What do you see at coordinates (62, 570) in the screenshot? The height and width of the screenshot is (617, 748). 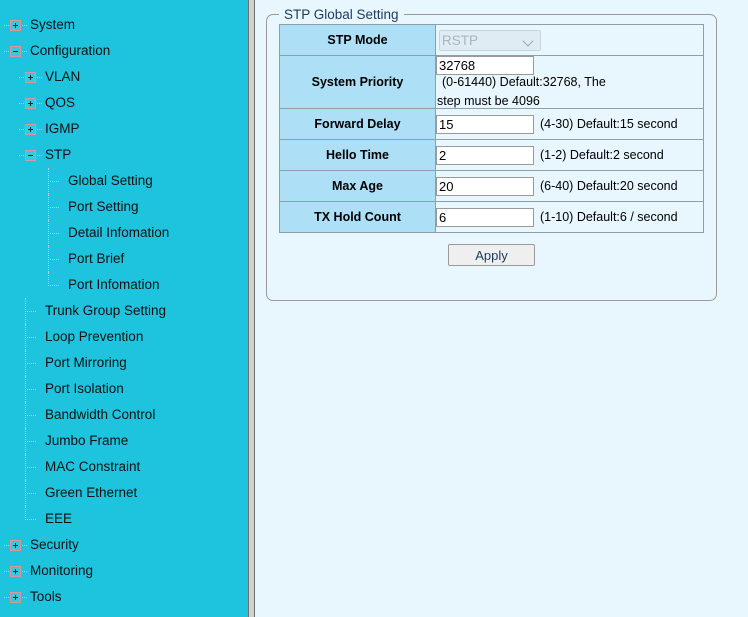 I see `sidebar-item-label: Monitoring` at bounding box center [62, 570].